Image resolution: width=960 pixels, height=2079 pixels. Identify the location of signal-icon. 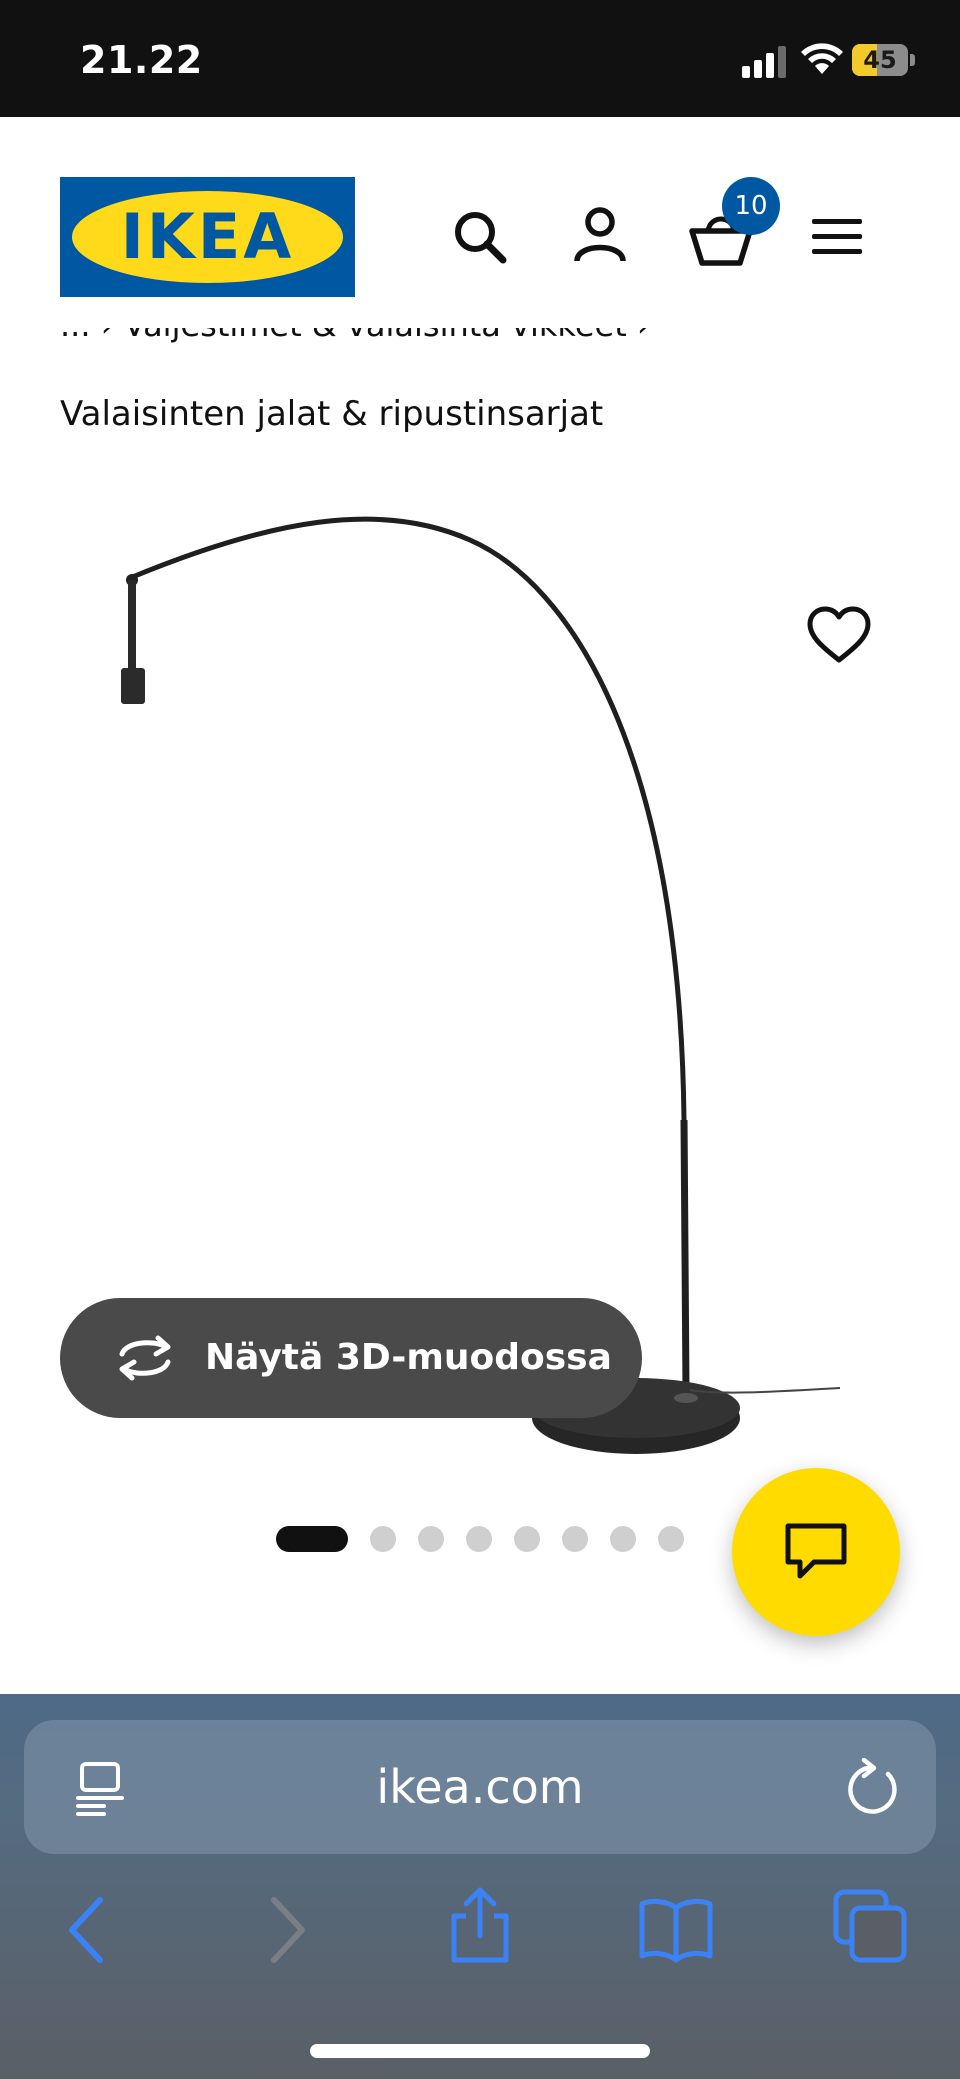
(764, 62).